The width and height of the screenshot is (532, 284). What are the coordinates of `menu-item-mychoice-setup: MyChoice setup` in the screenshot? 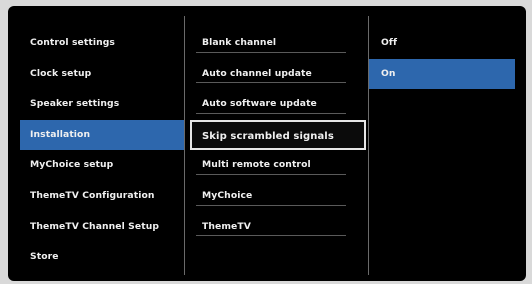 It's located at (102, 165).